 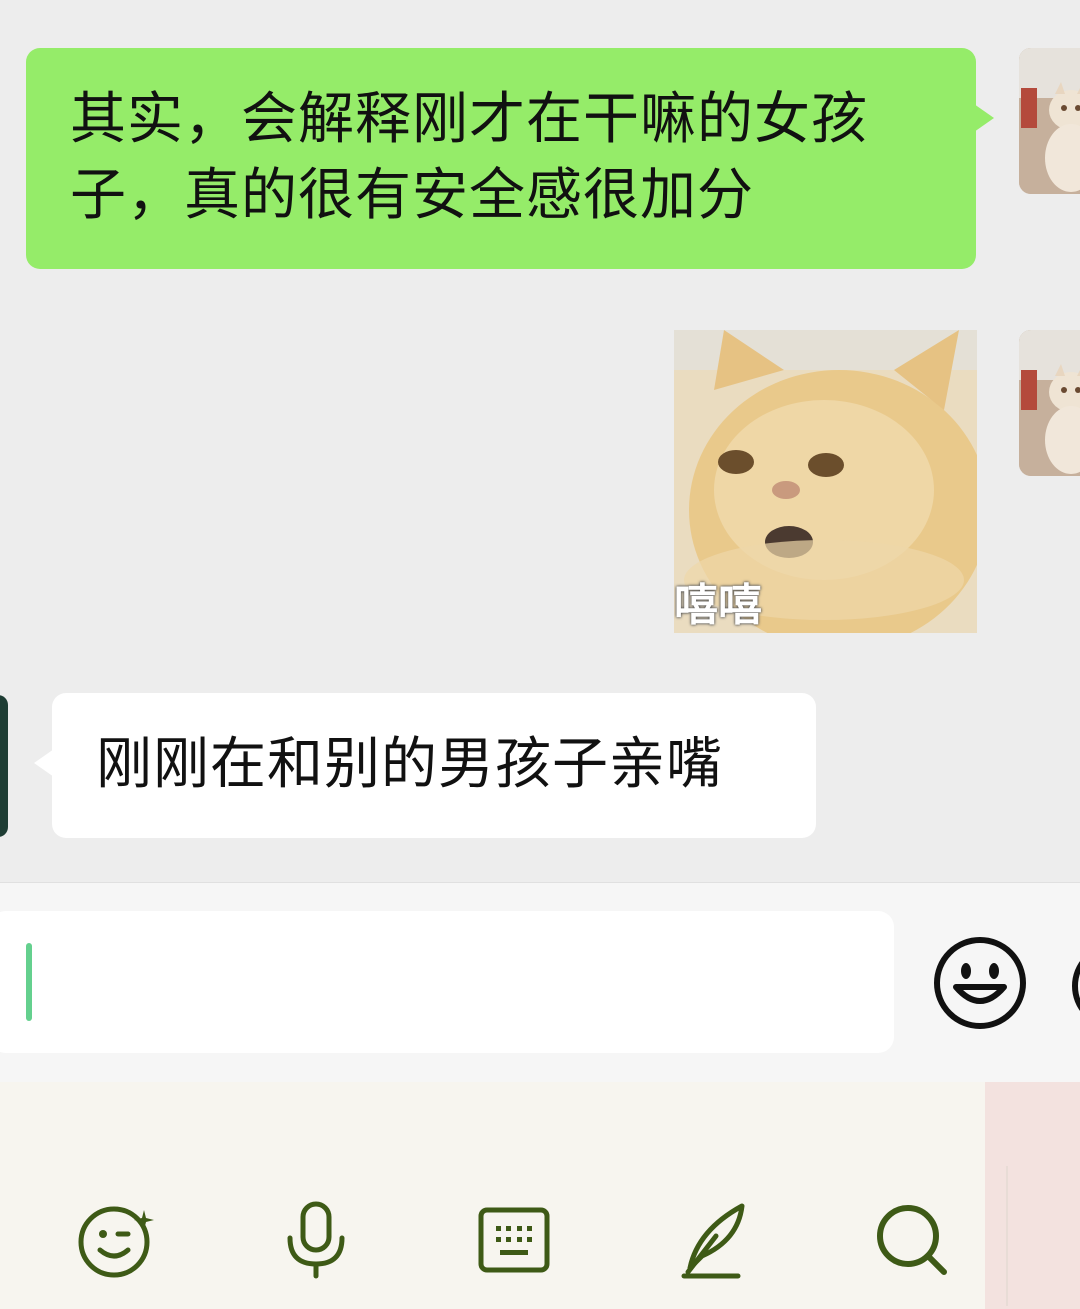 What do you see at coordinates (29, 982) in the screenshot?
I see `text-cursor` at bounding box center [29, 982].